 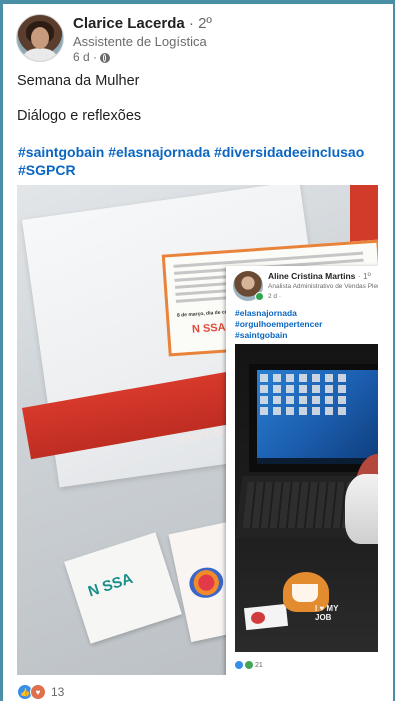 I want to click on embedded-author-name: Aline Cristina Martins, so click(x=312, y=276).